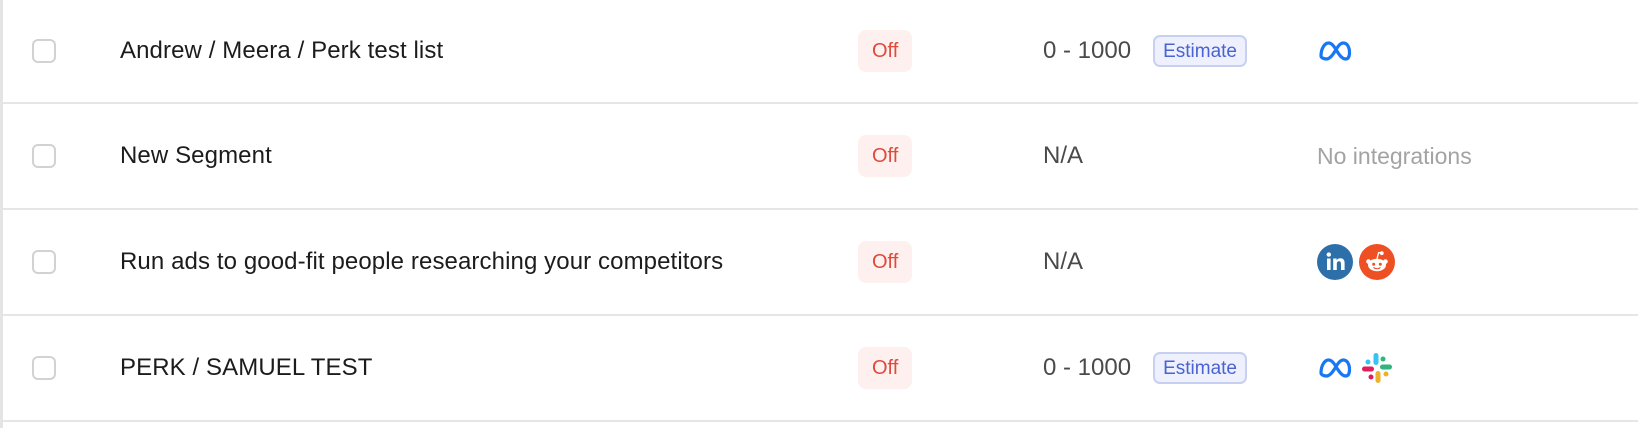 The width and height of the screenshot is (1638, 428). I want to click on segment-name: PERK / SAMUEL TEST, so click(246, 368).